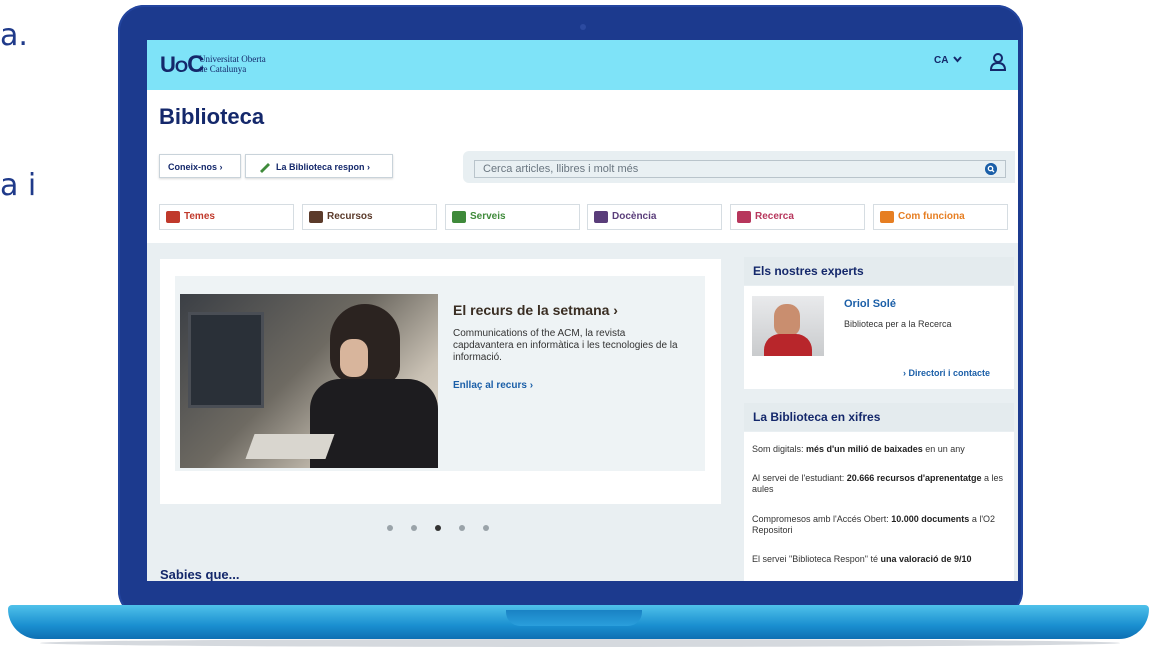 Image resolution: width=1149 pixels, height=649 pixels. Describe the element at coordinates (948, 60) in the screenshot. I see `language-selector: CA` at that location.